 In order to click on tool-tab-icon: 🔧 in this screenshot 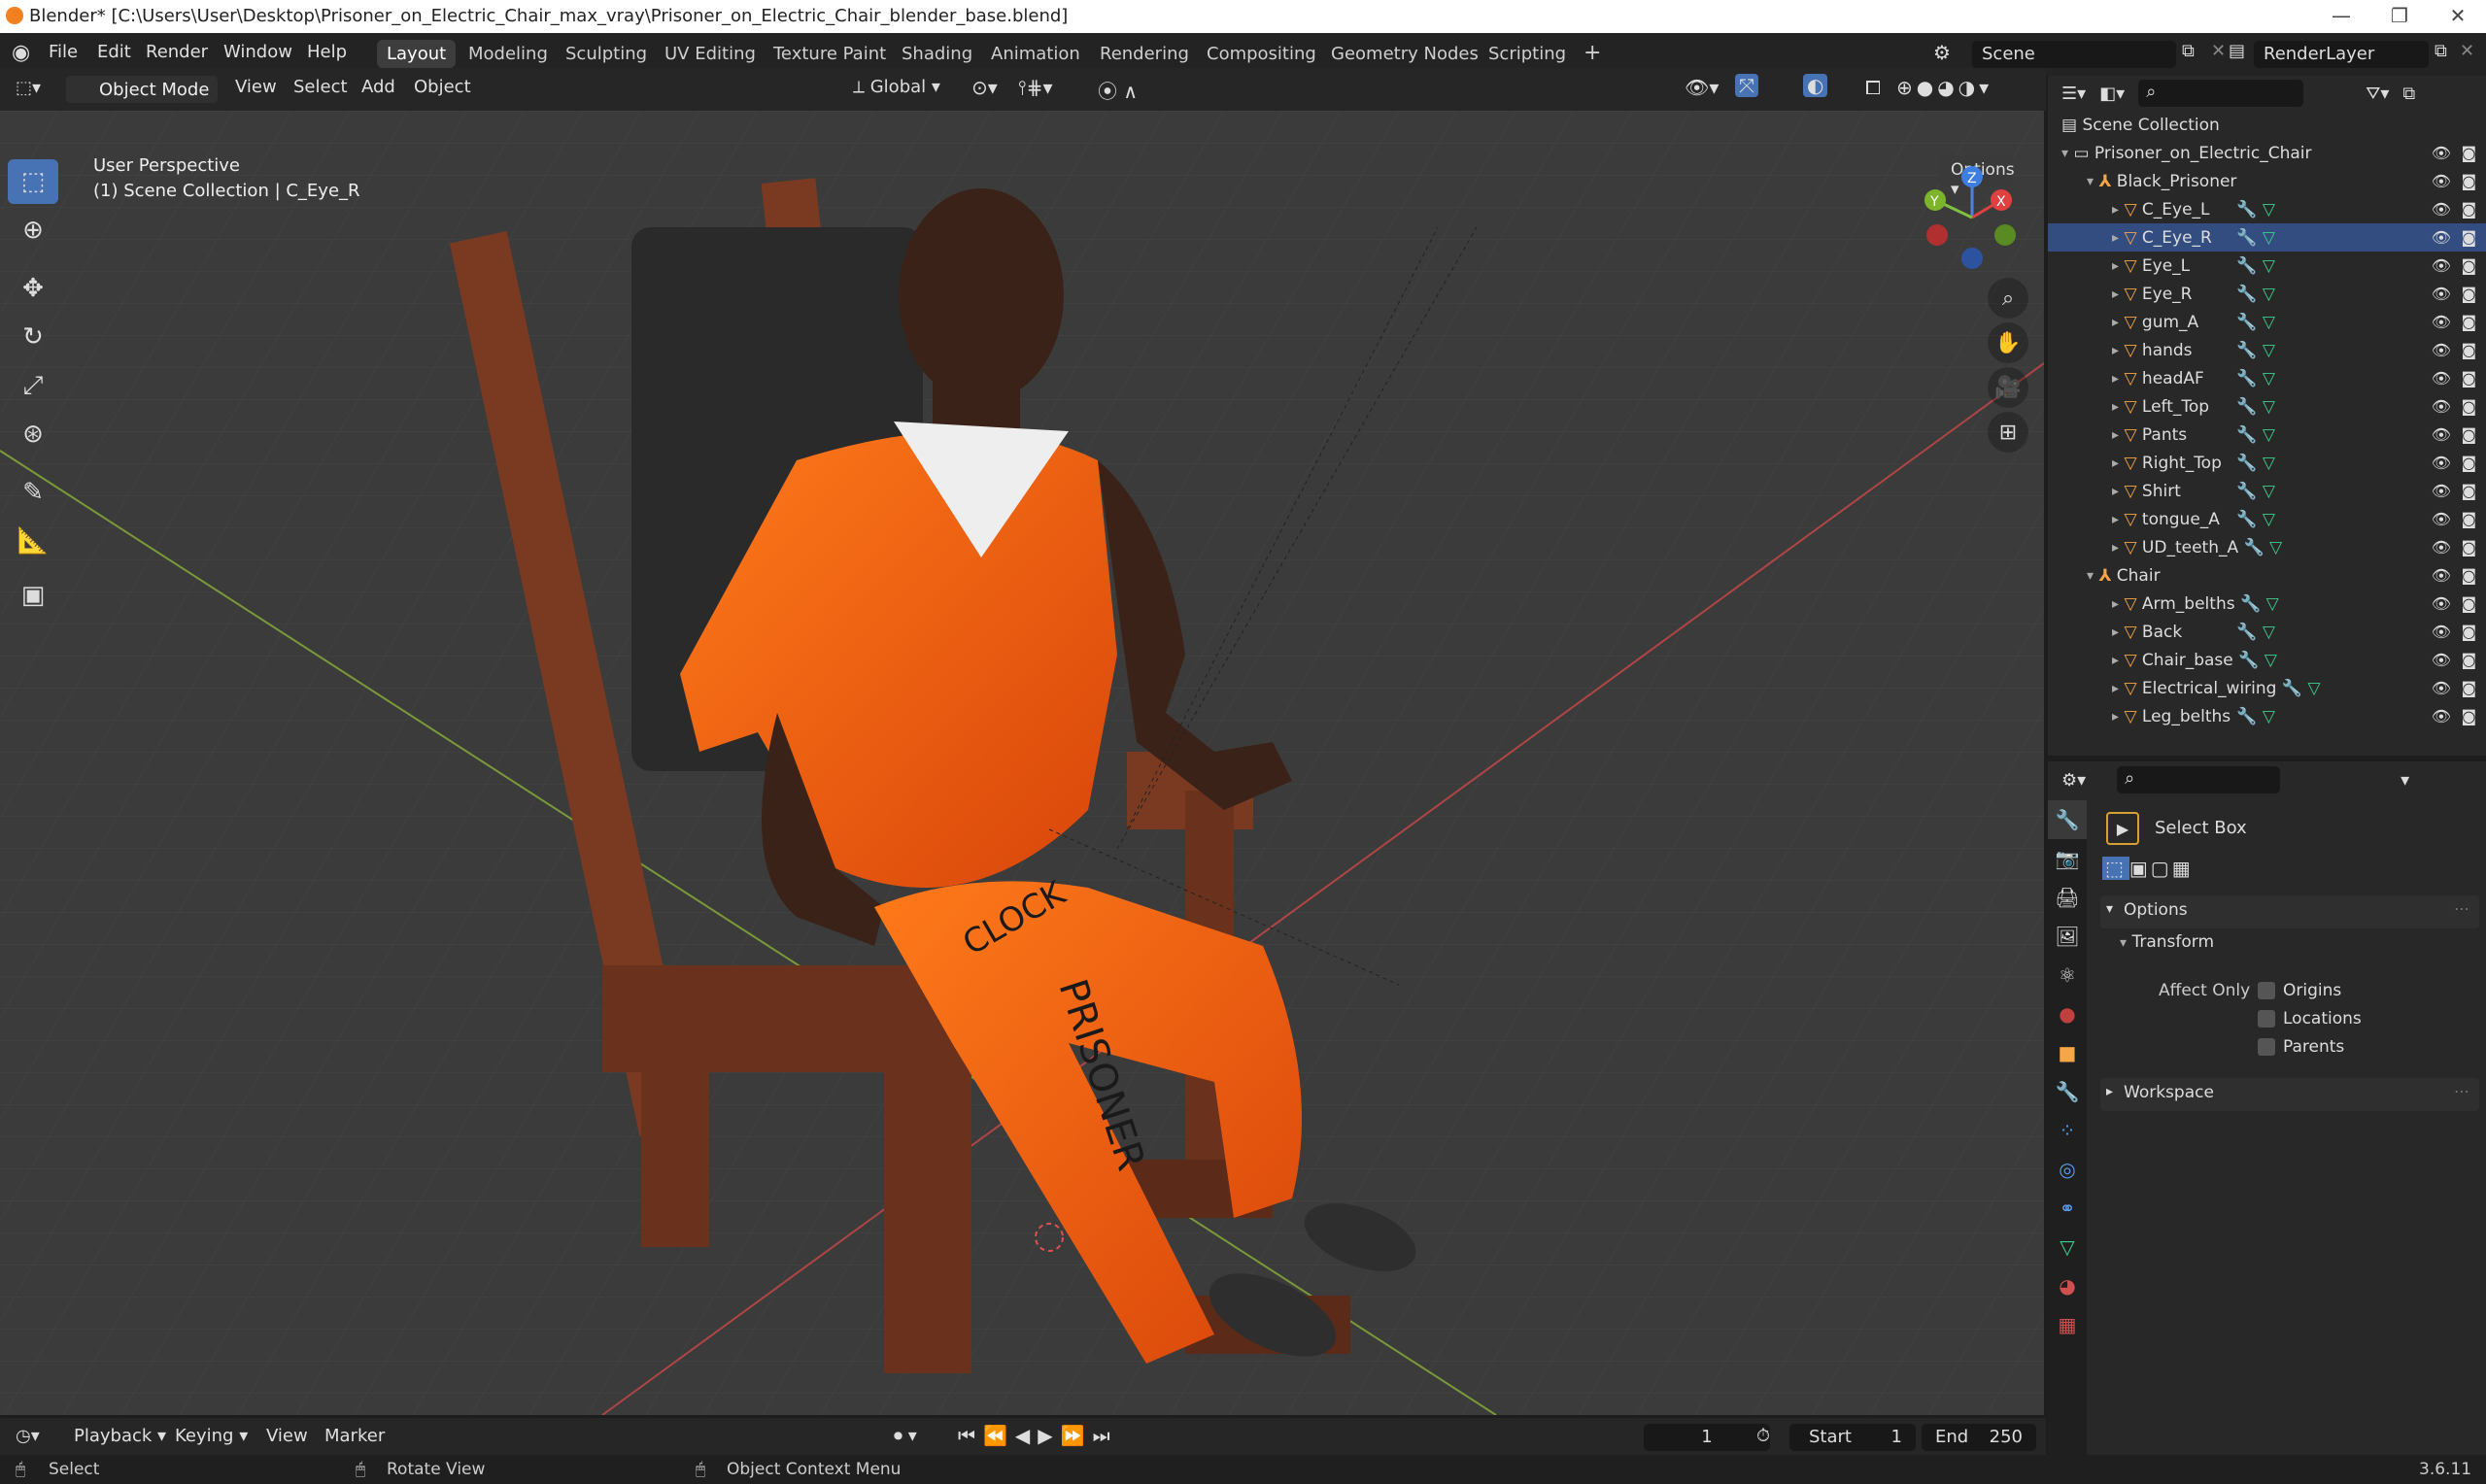, I will do `click(2067, 819)`.